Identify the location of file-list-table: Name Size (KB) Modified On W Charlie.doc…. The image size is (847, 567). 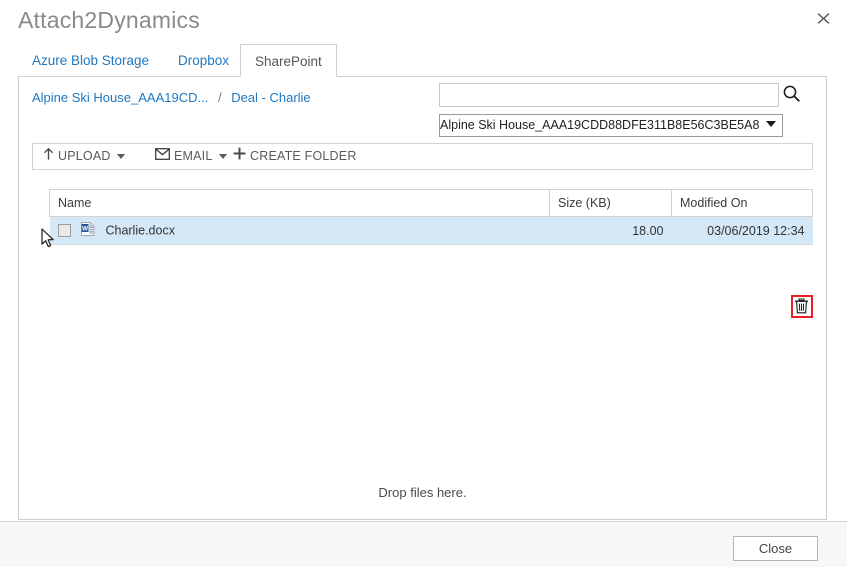
(431, 217).